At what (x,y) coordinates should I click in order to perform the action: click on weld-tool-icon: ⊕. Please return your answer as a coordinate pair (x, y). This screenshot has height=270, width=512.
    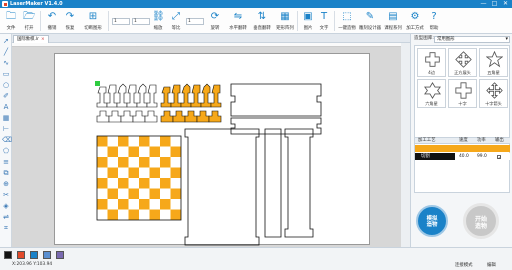
    Looking at the image, I should click on (6, 184).